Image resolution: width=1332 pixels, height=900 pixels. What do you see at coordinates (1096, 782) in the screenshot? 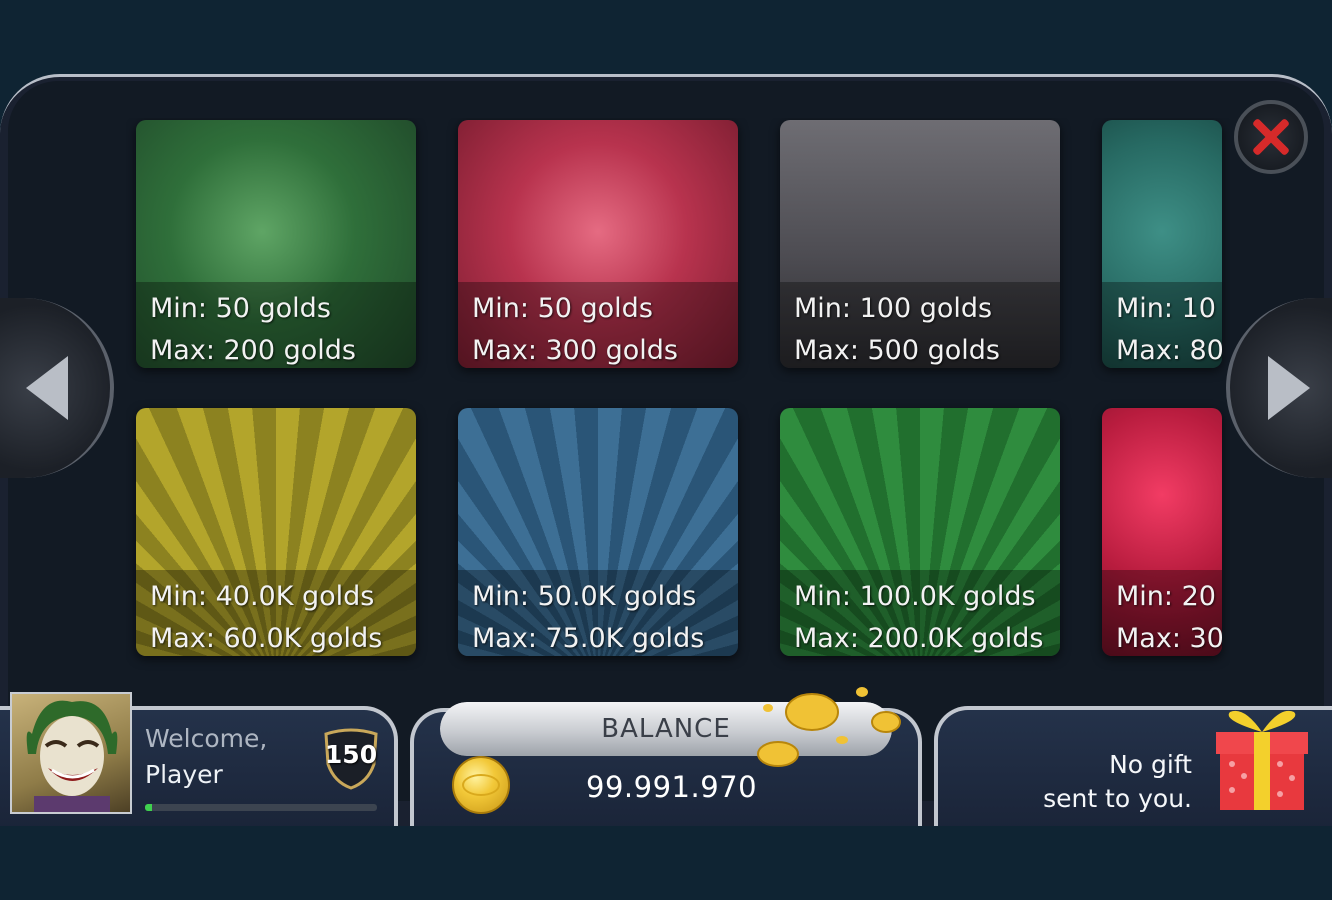
I see `gift-message: No gift sent to you.` at bounding box center [1096, 782].